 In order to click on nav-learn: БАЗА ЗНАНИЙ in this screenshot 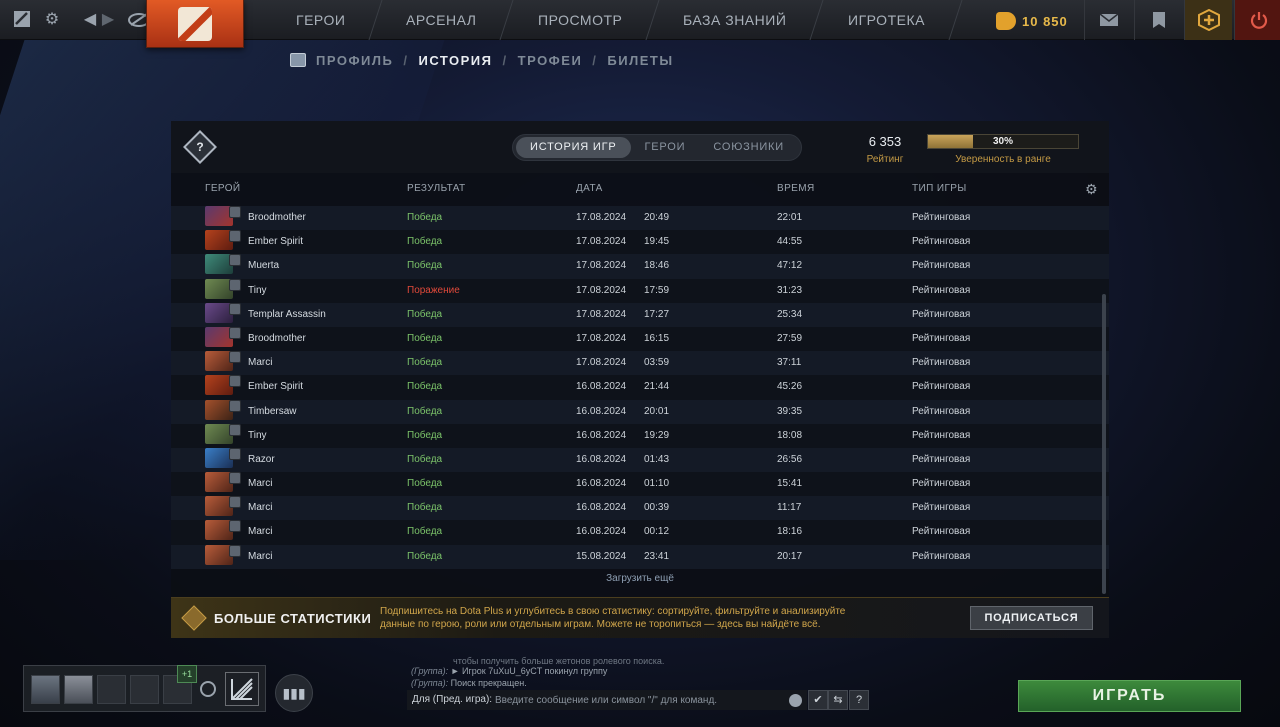, I will do `click(735, 20)`.